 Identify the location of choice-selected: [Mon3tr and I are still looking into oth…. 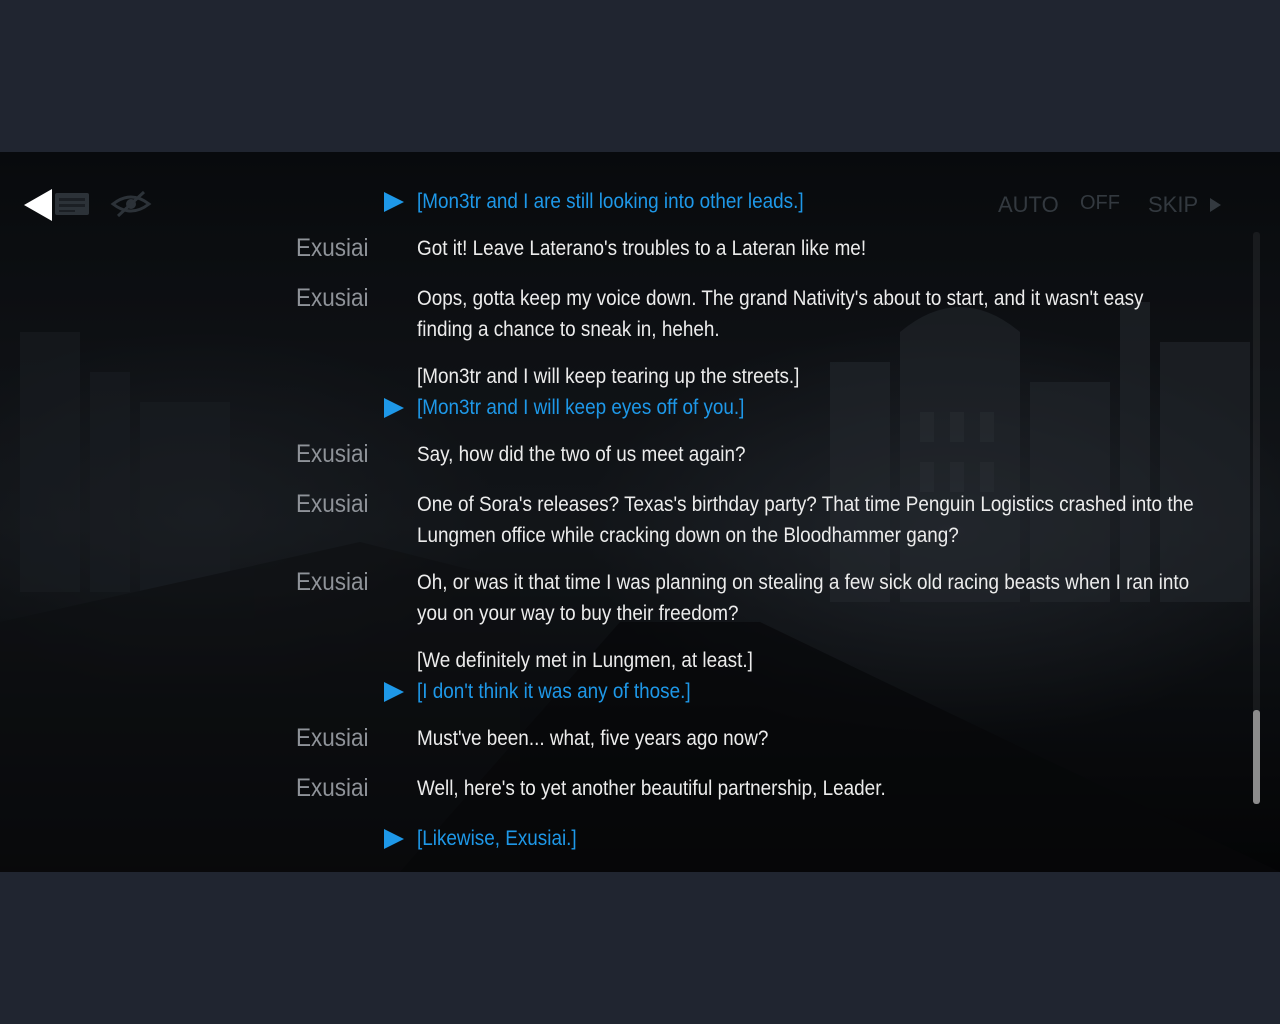
(610, 201).